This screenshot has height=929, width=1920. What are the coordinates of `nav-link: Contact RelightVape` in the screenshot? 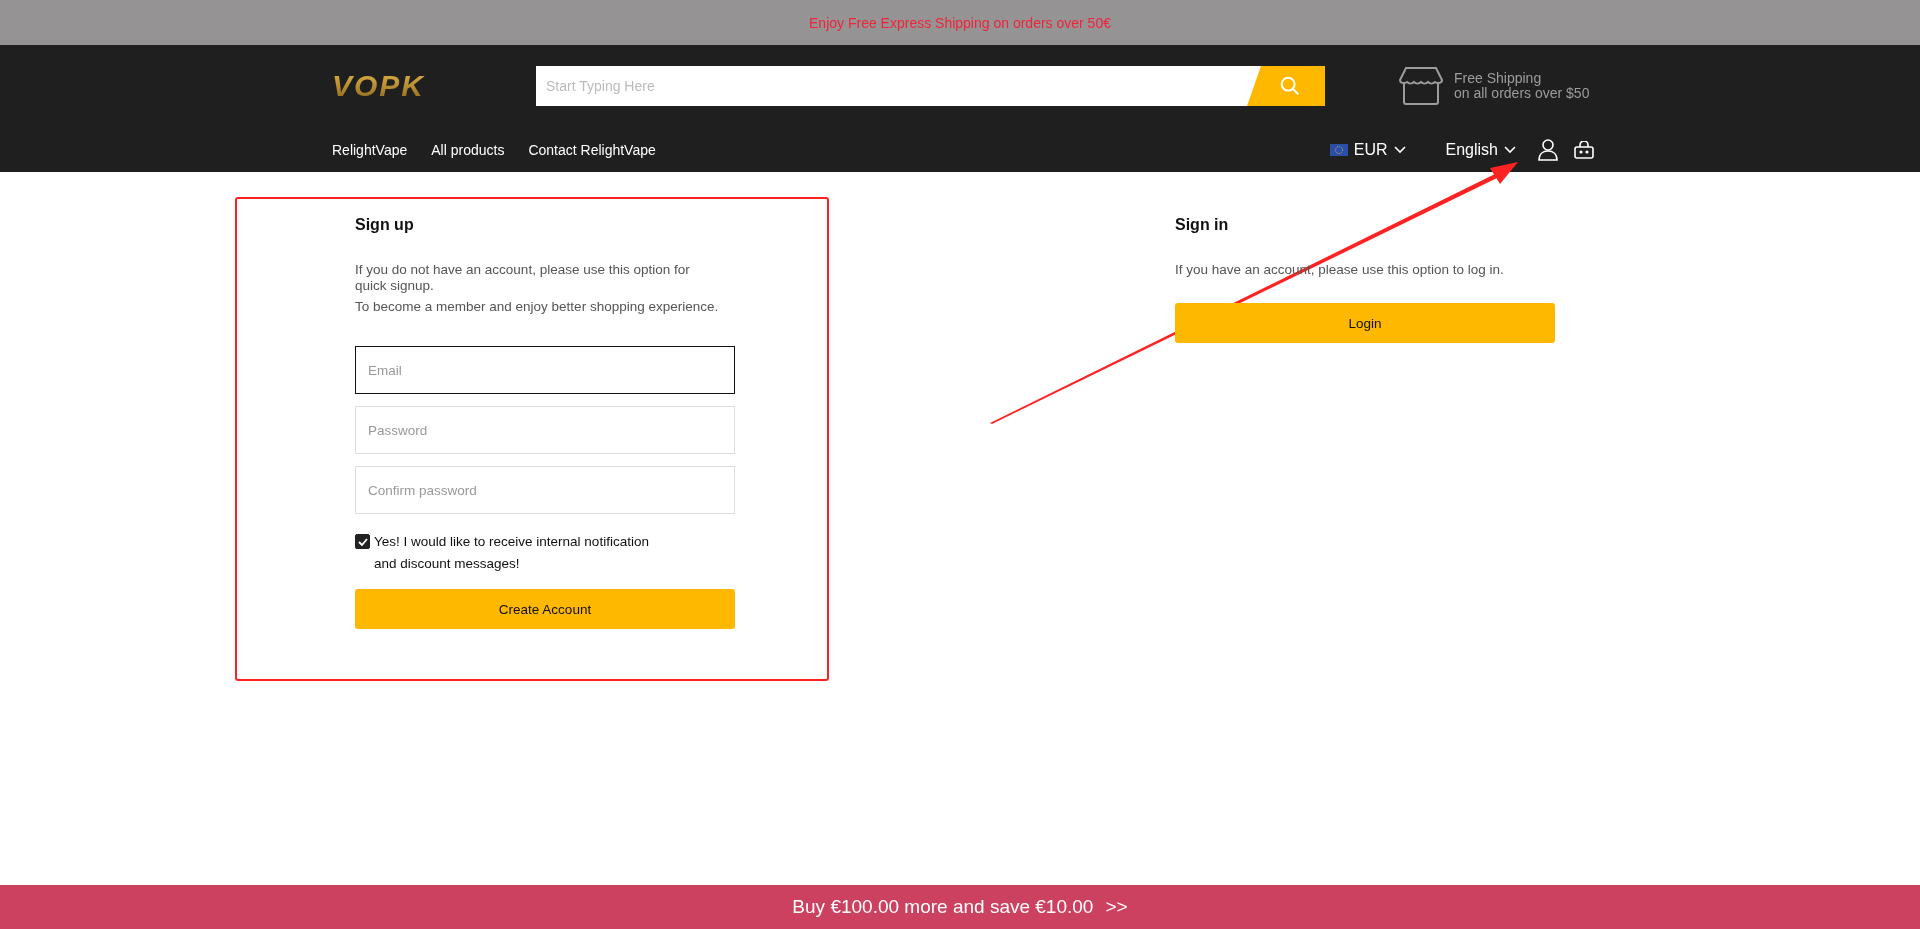 It's located at (592, 149).